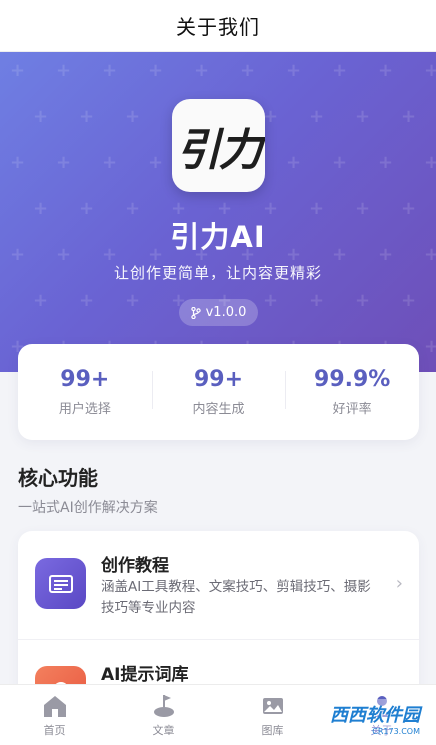 The height and width of the screenshot is (745, 436). I want to click on stat-label: 用户选择, so click(84, 409).